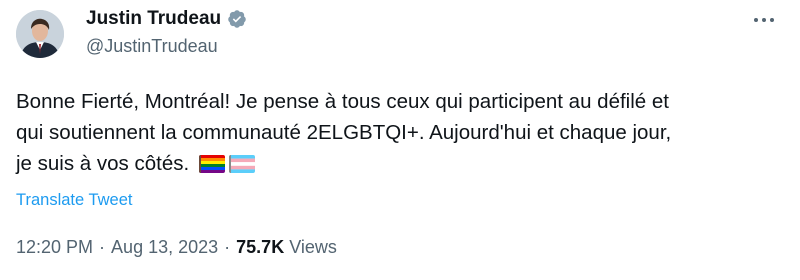 The image size is (800, 280). I want to click on tweet-line: je suis à vos côtés., so click(403, 163).